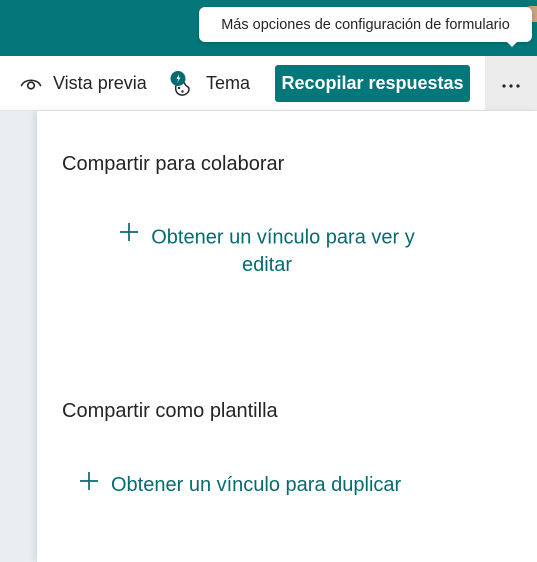 This screenshot has height=562, width=537. I want to click on form-toolbar: Vista previa Tema Recopilar respuestas, so click(268, 83).